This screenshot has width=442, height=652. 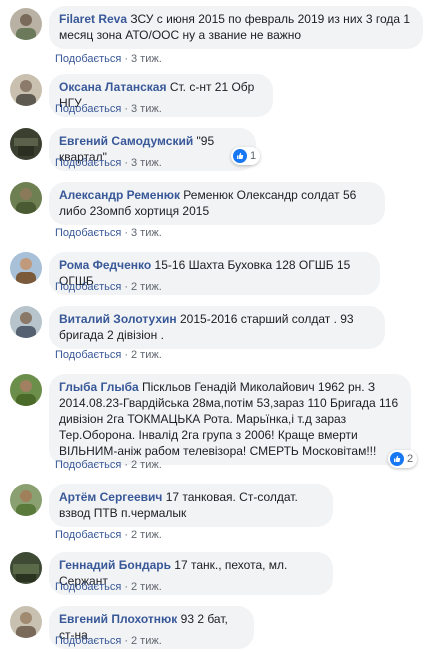 I want to click on comment-author: Глыба Глыба, so click(x=99, y=387).